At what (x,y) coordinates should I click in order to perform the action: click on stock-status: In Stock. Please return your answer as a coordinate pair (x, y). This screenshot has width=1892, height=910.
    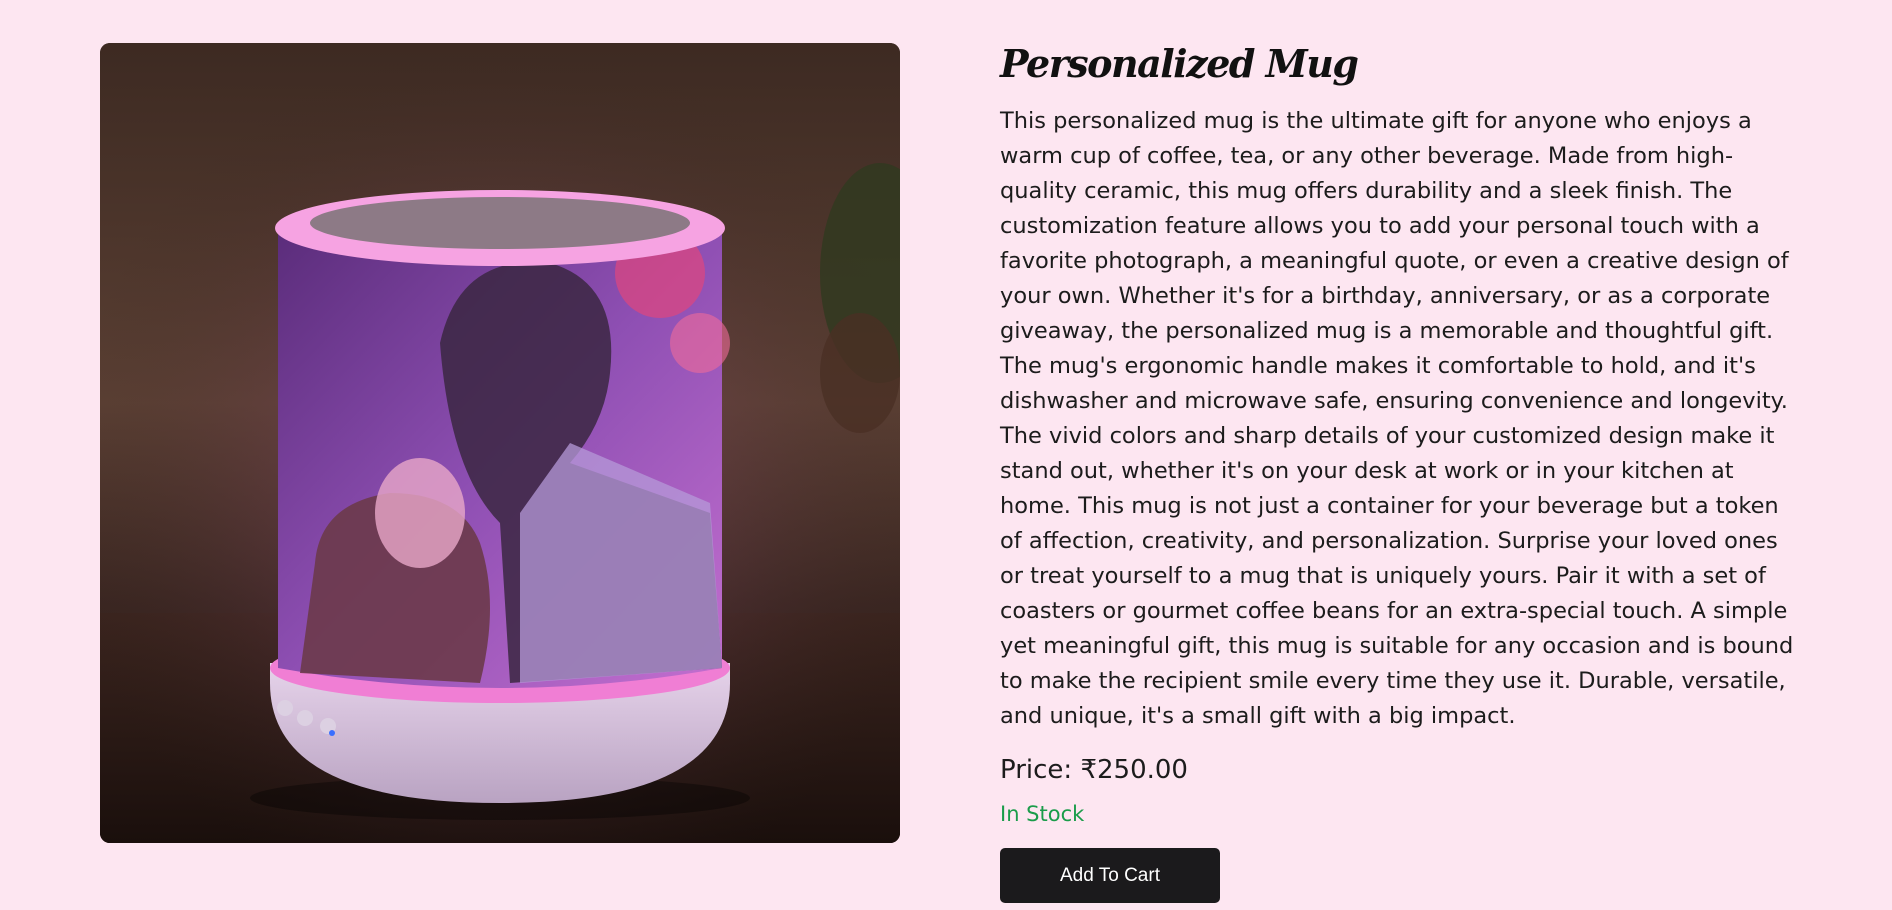
    Looking at the image, I should click on (1042, 814).